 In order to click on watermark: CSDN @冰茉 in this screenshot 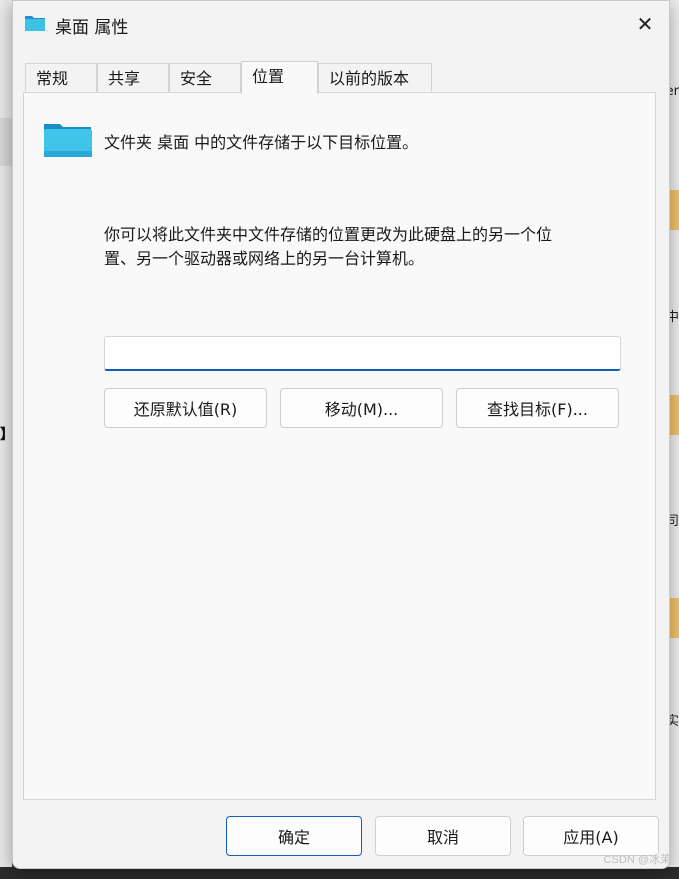, I will do `click(637, 860)`.